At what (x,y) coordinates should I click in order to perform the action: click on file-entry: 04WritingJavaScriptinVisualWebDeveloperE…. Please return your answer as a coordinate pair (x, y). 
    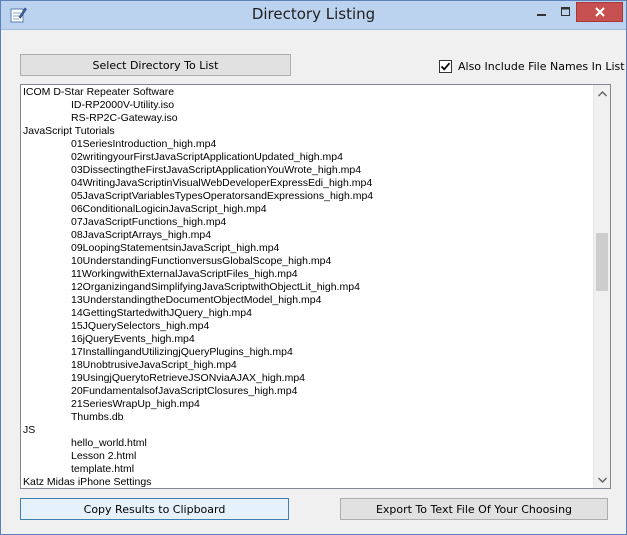
    Looking at the image, I should click on (222, 183).